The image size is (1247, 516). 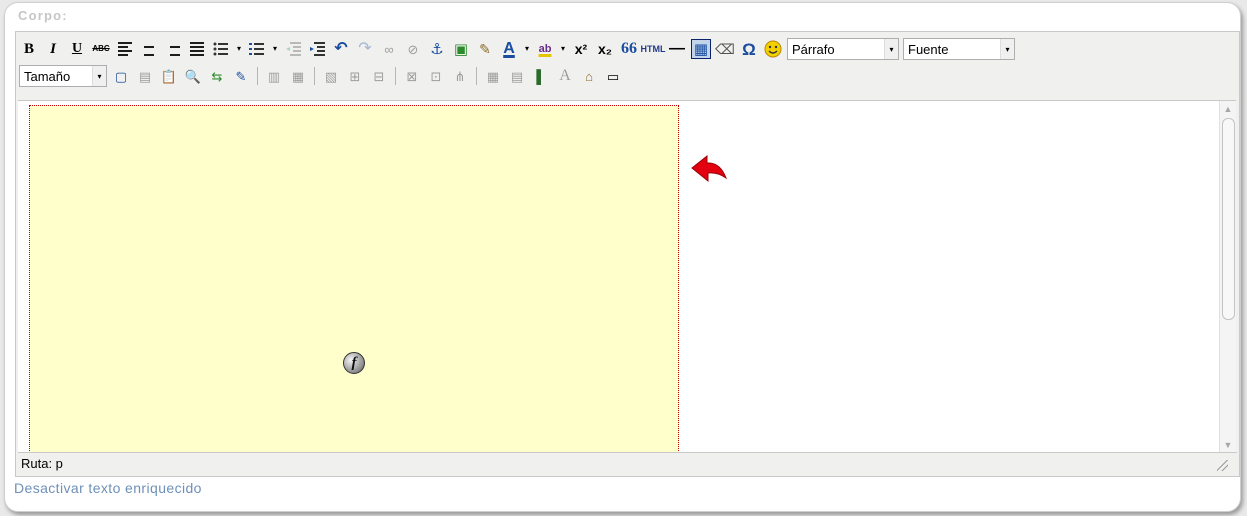 What do you see at coordinates (813, 49) in the screenshot?
I see `format-select-value: Párrafo` at bounding box center [813, 49].